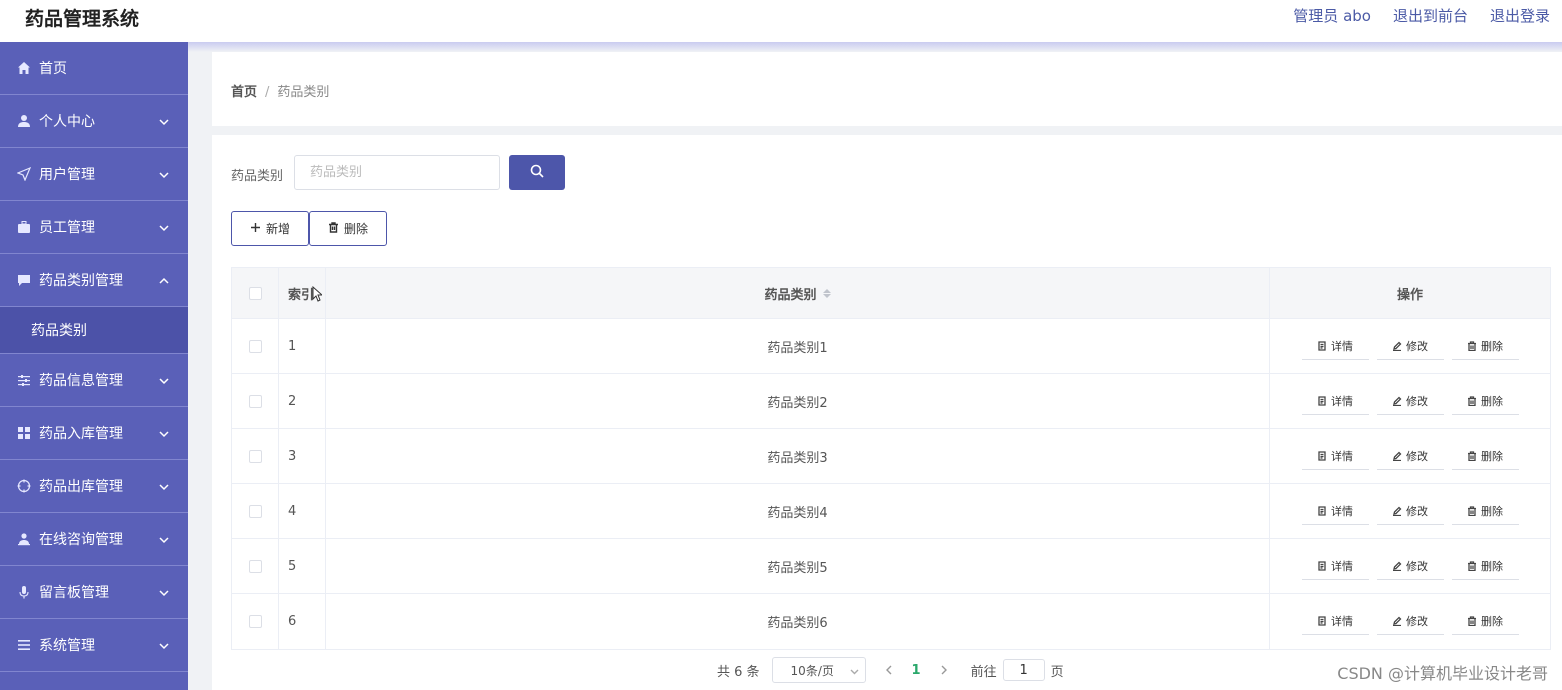 The width and height of the screenshot is (1562, 690). I want to click on sidebar-item-users: 用户管理, so click(94, 174).